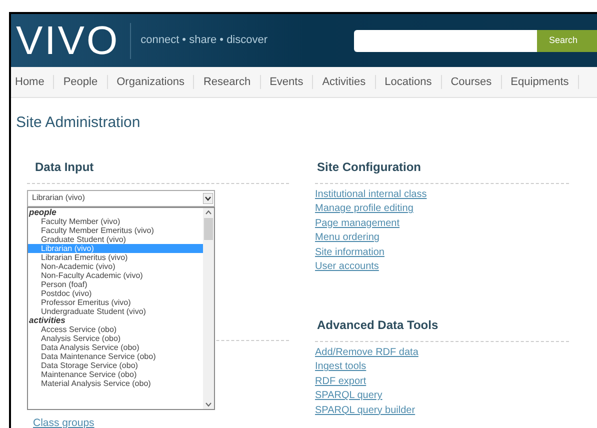 The image size is (597, 428). Describe the element at coordinates (347, 267) in the screenshot. I see `admin-link: User accounts` at that location.